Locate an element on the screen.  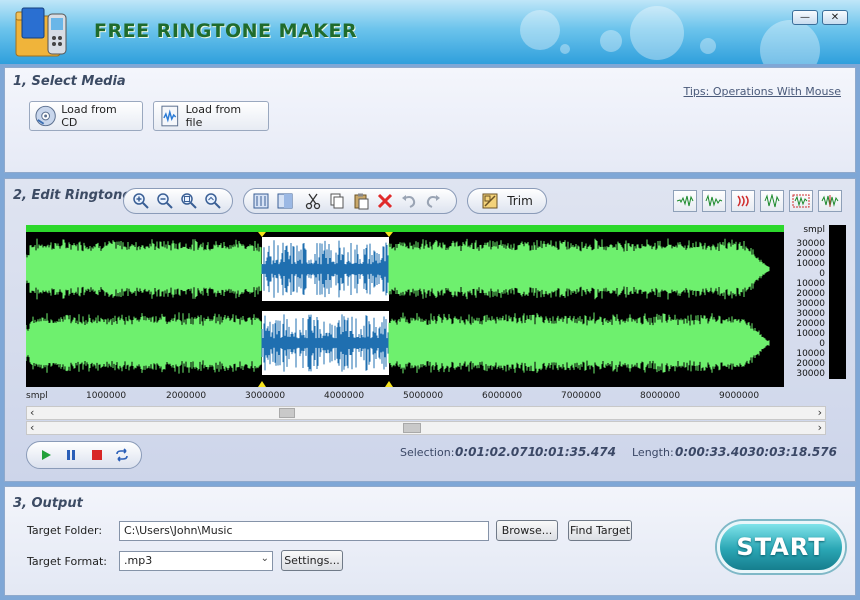
echo-button is located at coordinates (743, 201).